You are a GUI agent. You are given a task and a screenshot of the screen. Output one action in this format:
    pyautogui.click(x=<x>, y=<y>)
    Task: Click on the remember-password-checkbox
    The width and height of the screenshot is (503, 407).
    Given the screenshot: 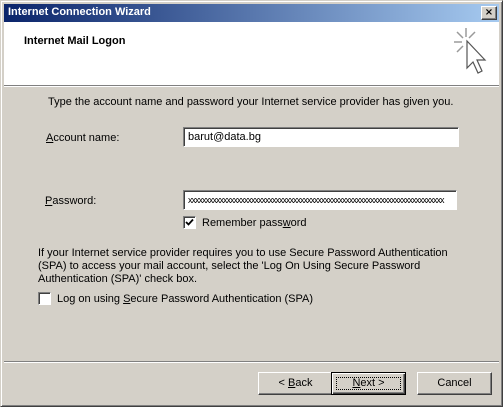 What is the action you would take?
    pyautogui.click(x=189, y=222)
    